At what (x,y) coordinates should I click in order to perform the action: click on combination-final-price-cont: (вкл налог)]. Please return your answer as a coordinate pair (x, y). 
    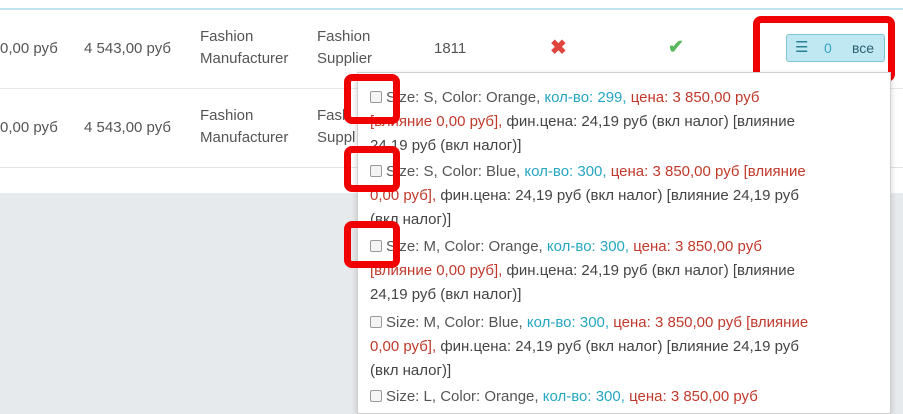
    Looking at the image, I should click on (411, 370).